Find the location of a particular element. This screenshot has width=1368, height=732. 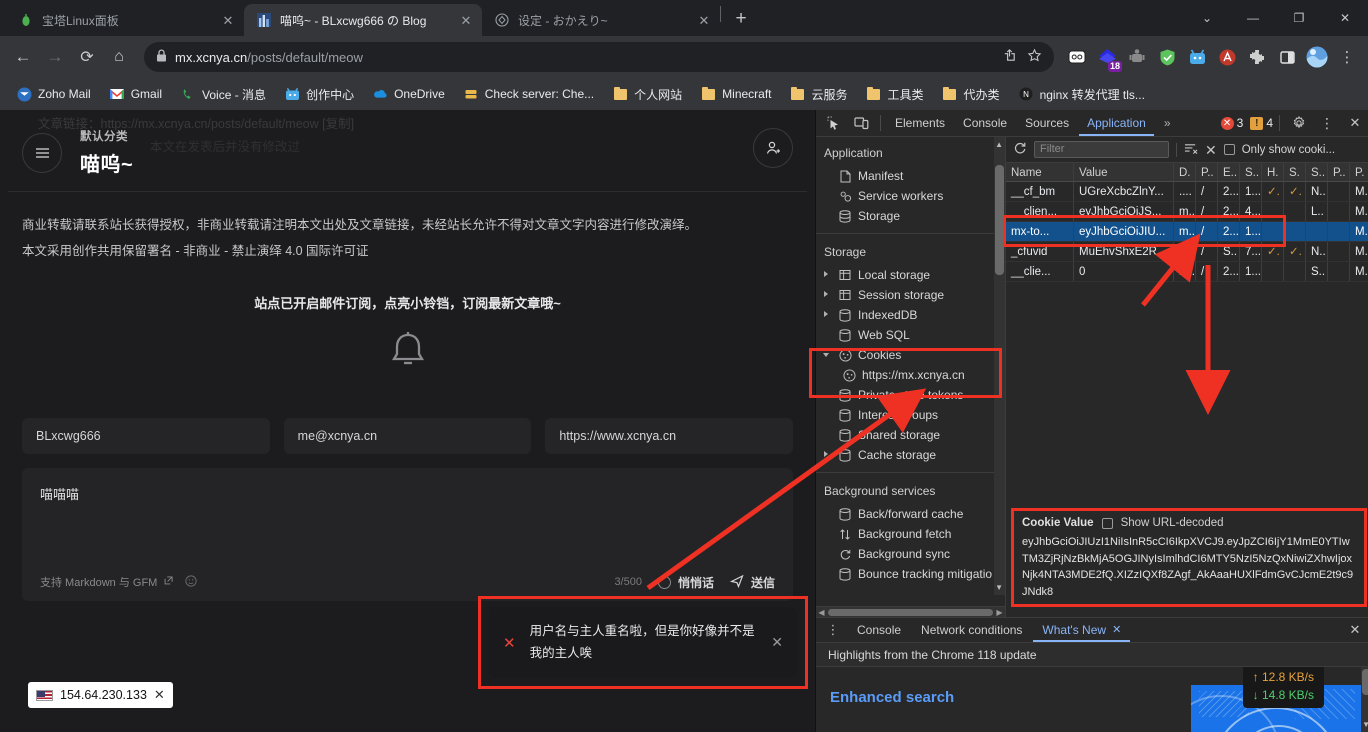

sidebar-item-manifest: Manifest is located at coordinates (910, 176).